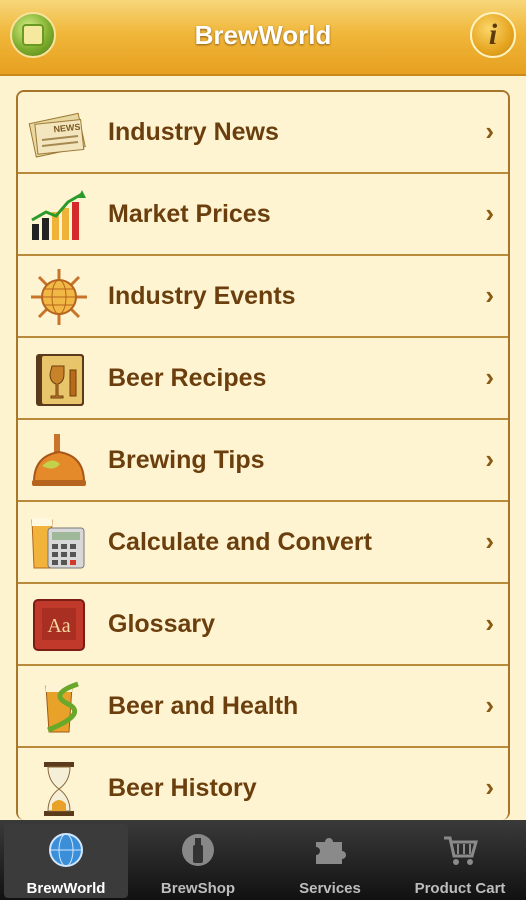 The width and height of the screenshot is (526, 900). I want to click on tab-bar: BrewWorld BrewShop Services Product Cart, so click(263, 860).